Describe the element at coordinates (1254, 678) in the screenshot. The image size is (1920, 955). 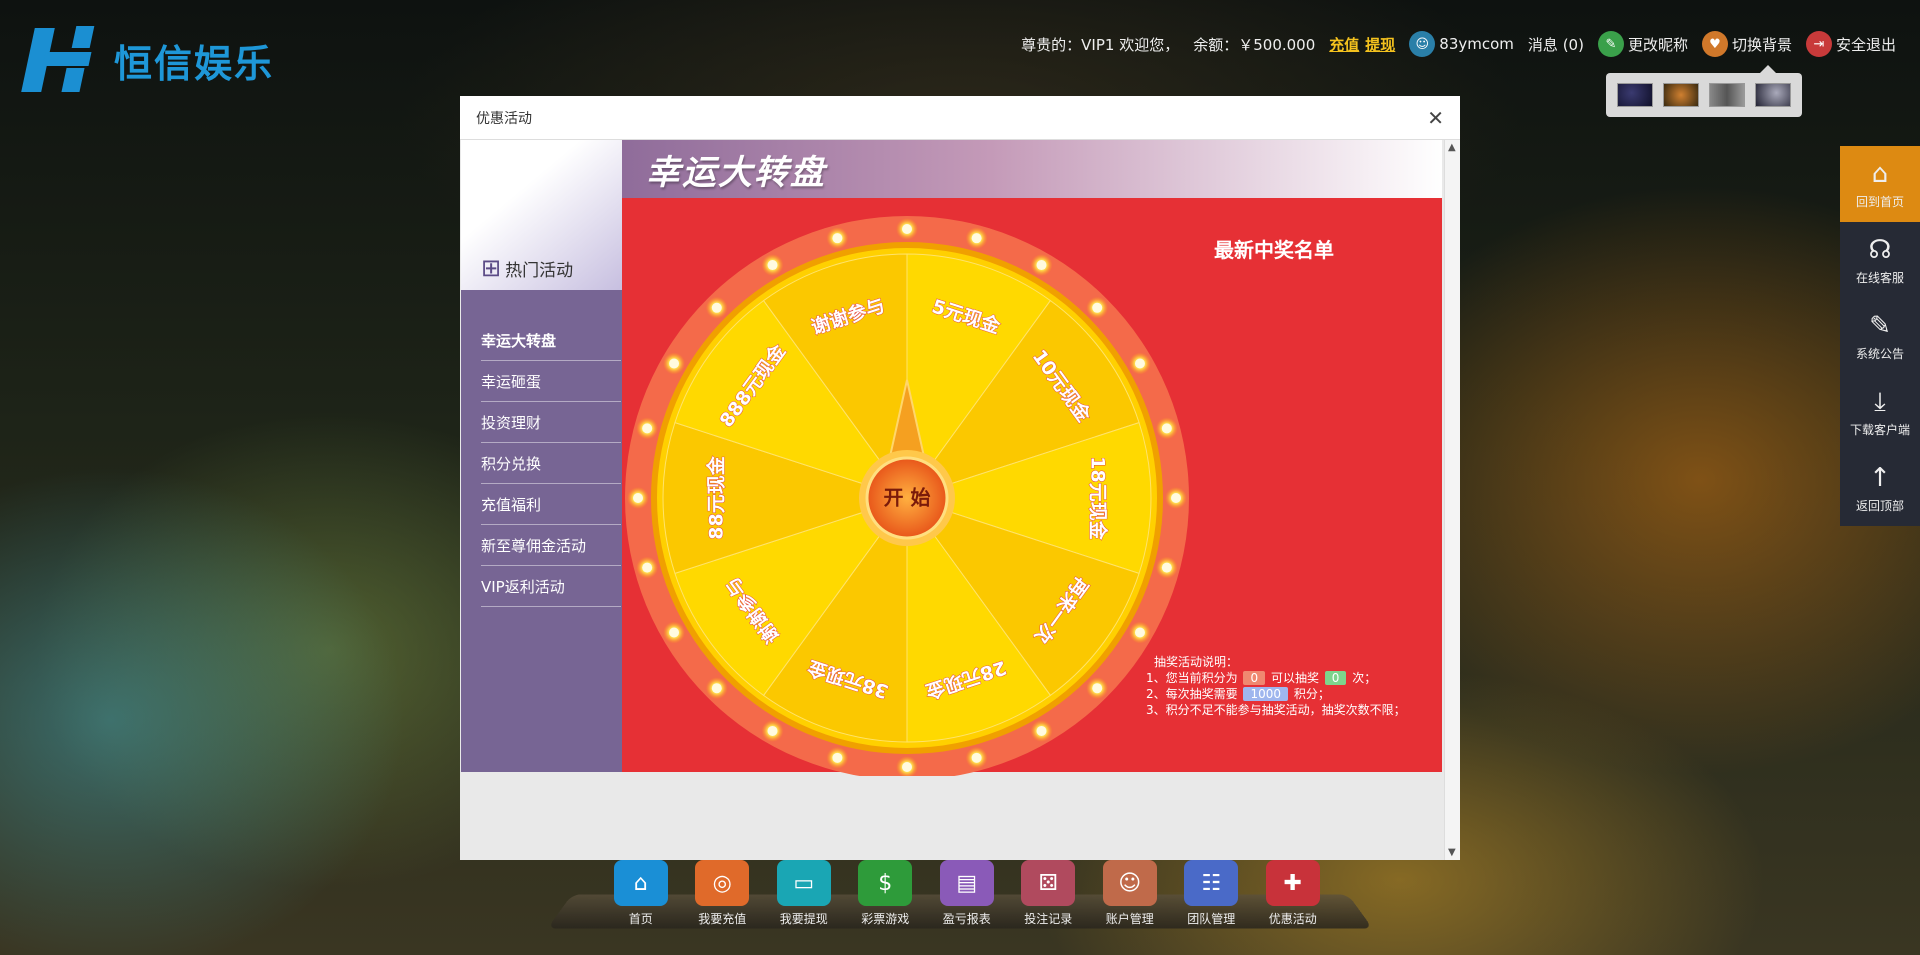
I see `current-points: 0` at that location.